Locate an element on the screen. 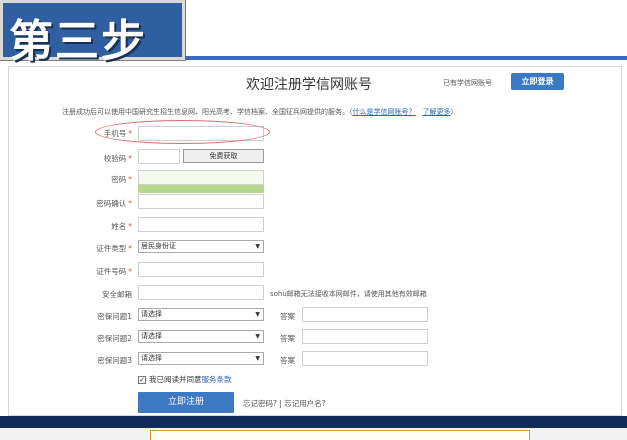 The height and width of the screenshot is (440, 627). page-title: 欢迎注册学信网账号 is located at coordinates (309, 85).